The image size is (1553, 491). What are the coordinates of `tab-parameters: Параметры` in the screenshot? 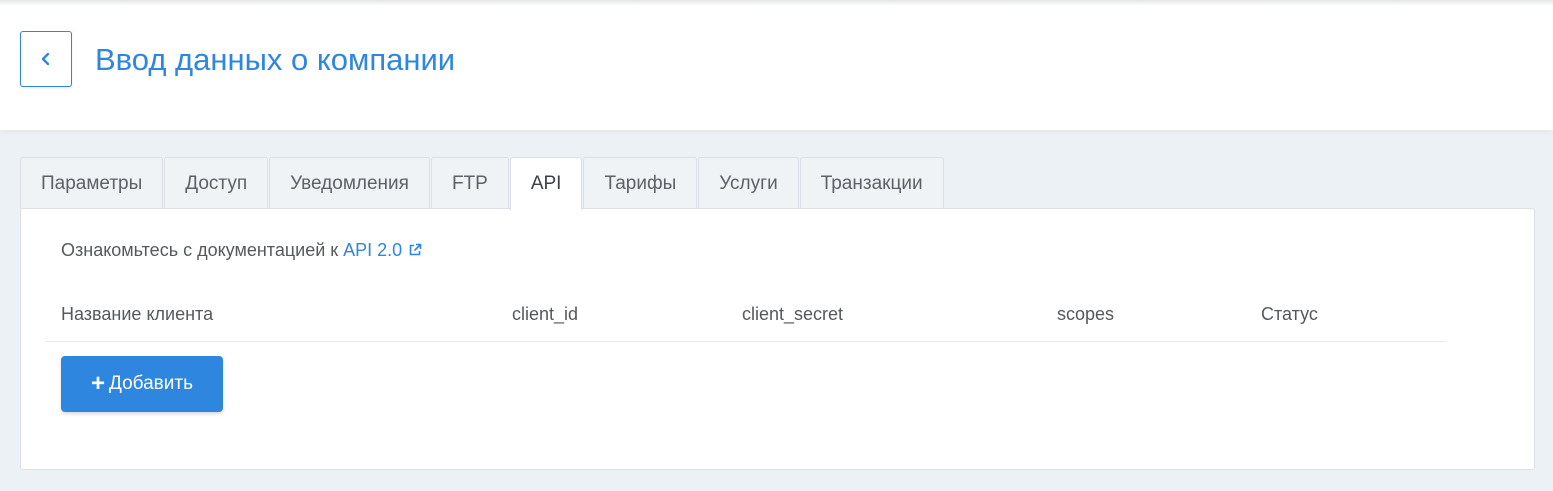 It's located at (92, 183).